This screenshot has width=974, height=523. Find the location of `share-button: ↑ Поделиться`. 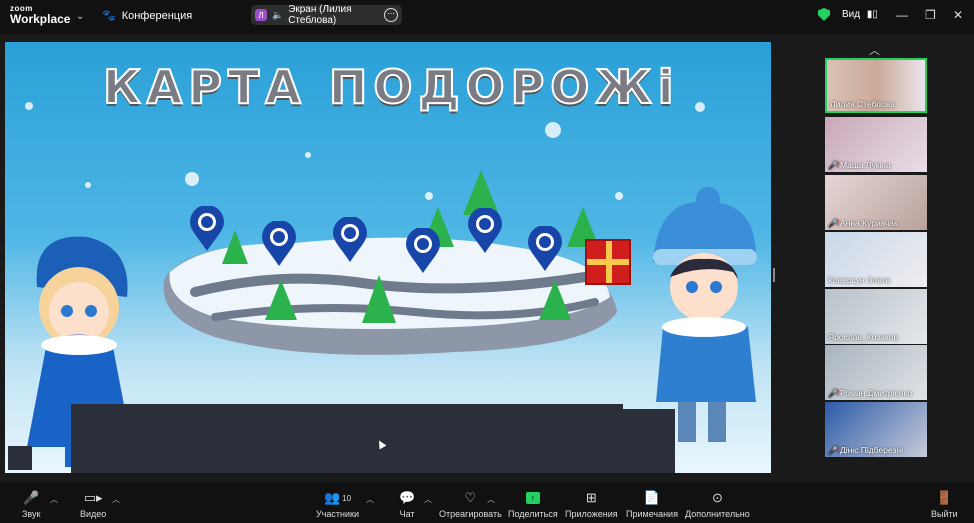

share-button: ↑ Поделиться is located at coordinates (533, 504).